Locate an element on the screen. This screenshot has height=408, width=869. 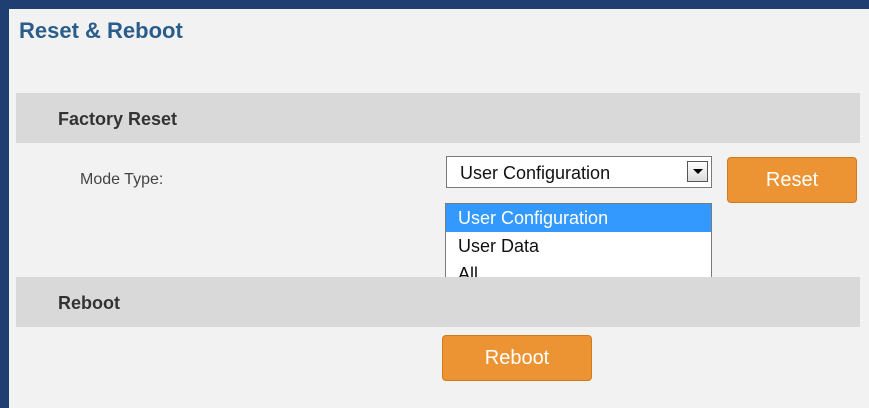
mode-type-selected-value: User Configuration is located at coordinates (535, 173).